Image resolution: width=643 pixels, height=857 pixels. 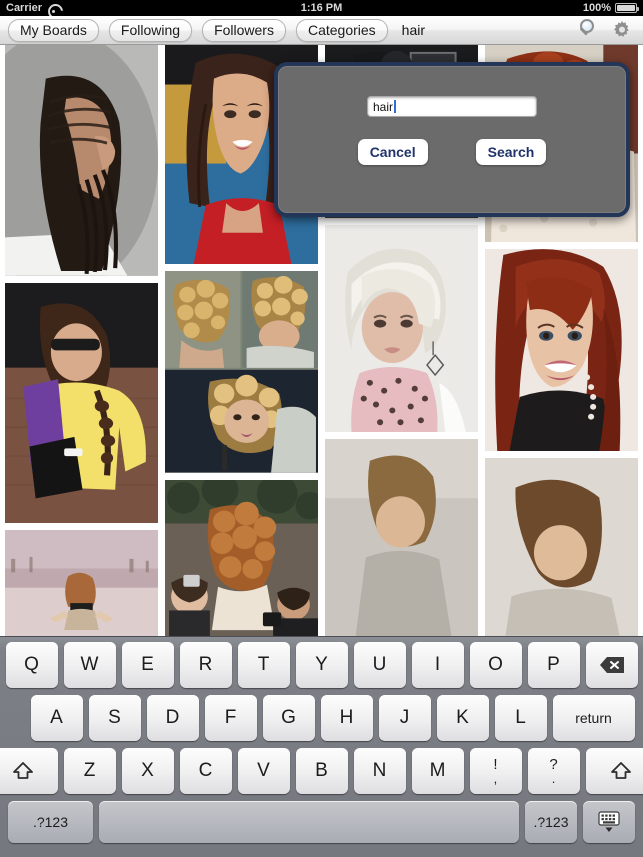 I want to click on toolbar-icons, so click(x=605, y=30).